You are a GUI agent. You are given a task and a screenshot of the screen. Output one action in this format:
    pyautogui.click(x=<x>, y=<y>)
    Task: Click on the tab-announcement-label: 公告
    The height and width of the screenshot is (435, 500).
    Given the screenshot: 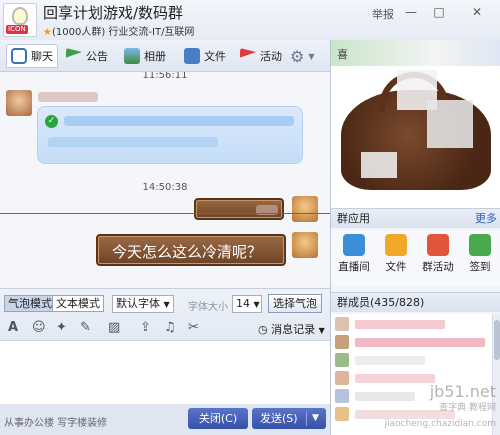 What is the action you would take?
    pyautogui.click(x=97, y=56)
    